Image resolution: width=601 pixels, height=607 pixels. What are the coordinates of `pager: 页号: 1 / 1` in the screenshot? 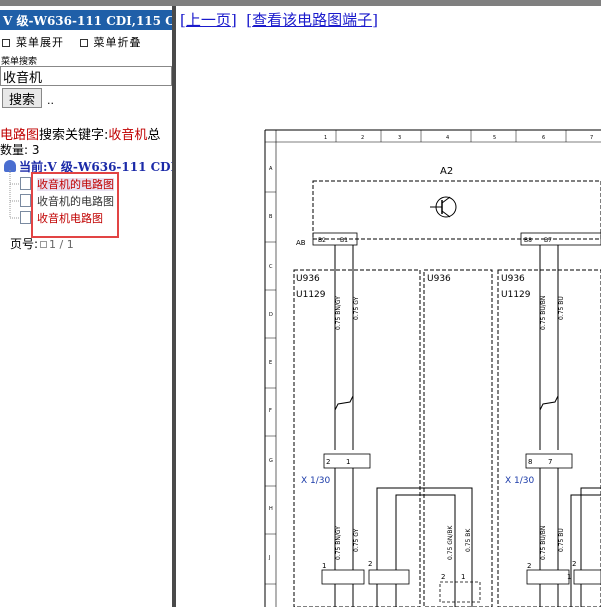 It's located at (42, 243).